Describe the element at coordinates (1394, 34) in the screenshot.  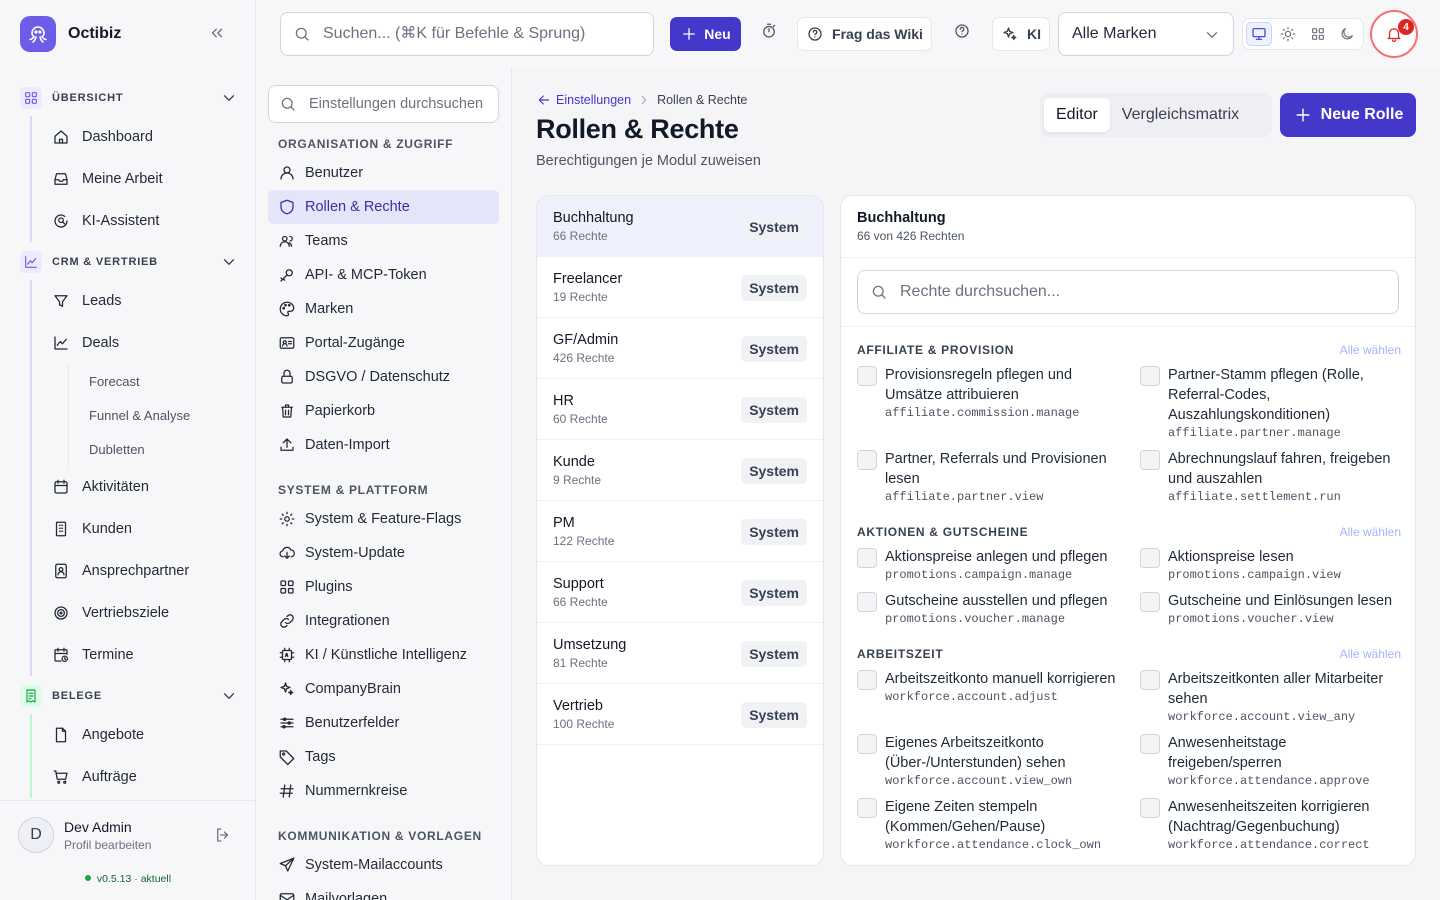
I see `notifications-button: 4` at that location.